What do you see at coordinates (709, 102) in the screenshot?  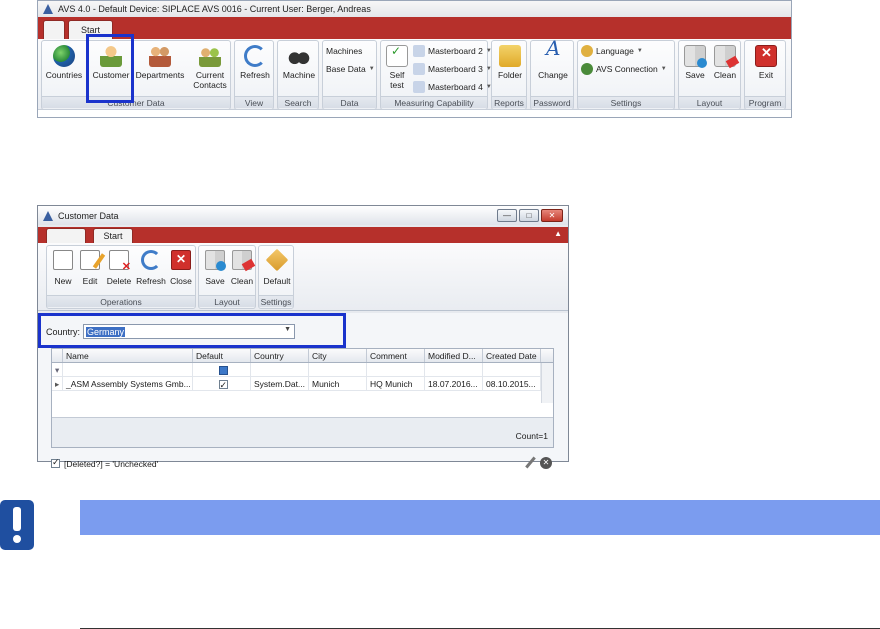 I see `group-label-layout: Layout` at bounding box center [709, 102].